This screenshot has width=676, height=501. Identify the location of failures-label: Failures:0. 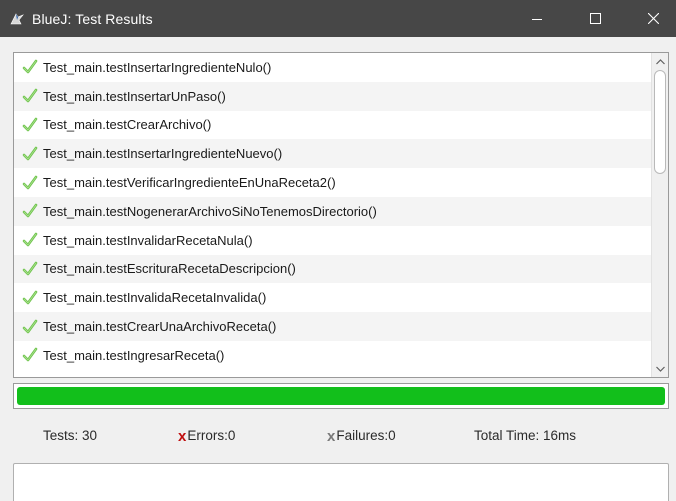
(366, 435).